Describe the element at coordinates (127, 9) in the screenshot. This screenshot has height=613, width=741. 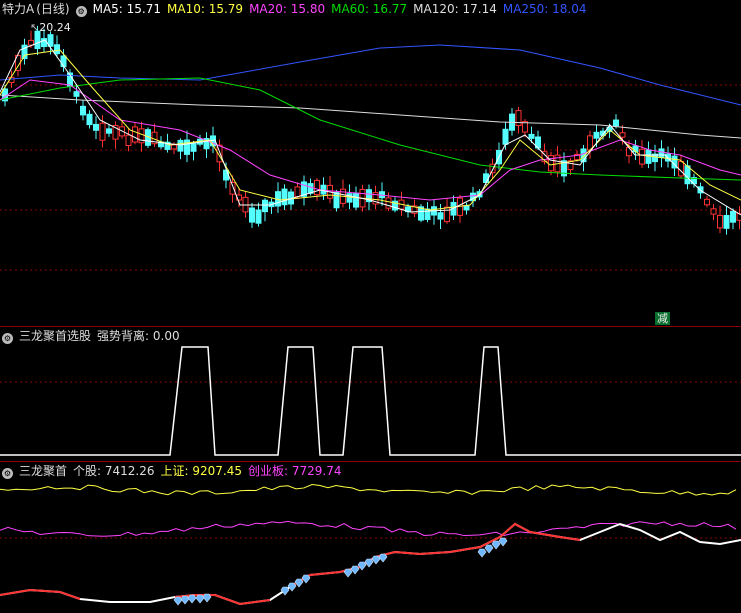
I see `ma5-label: MA5: 15.71` at that location.